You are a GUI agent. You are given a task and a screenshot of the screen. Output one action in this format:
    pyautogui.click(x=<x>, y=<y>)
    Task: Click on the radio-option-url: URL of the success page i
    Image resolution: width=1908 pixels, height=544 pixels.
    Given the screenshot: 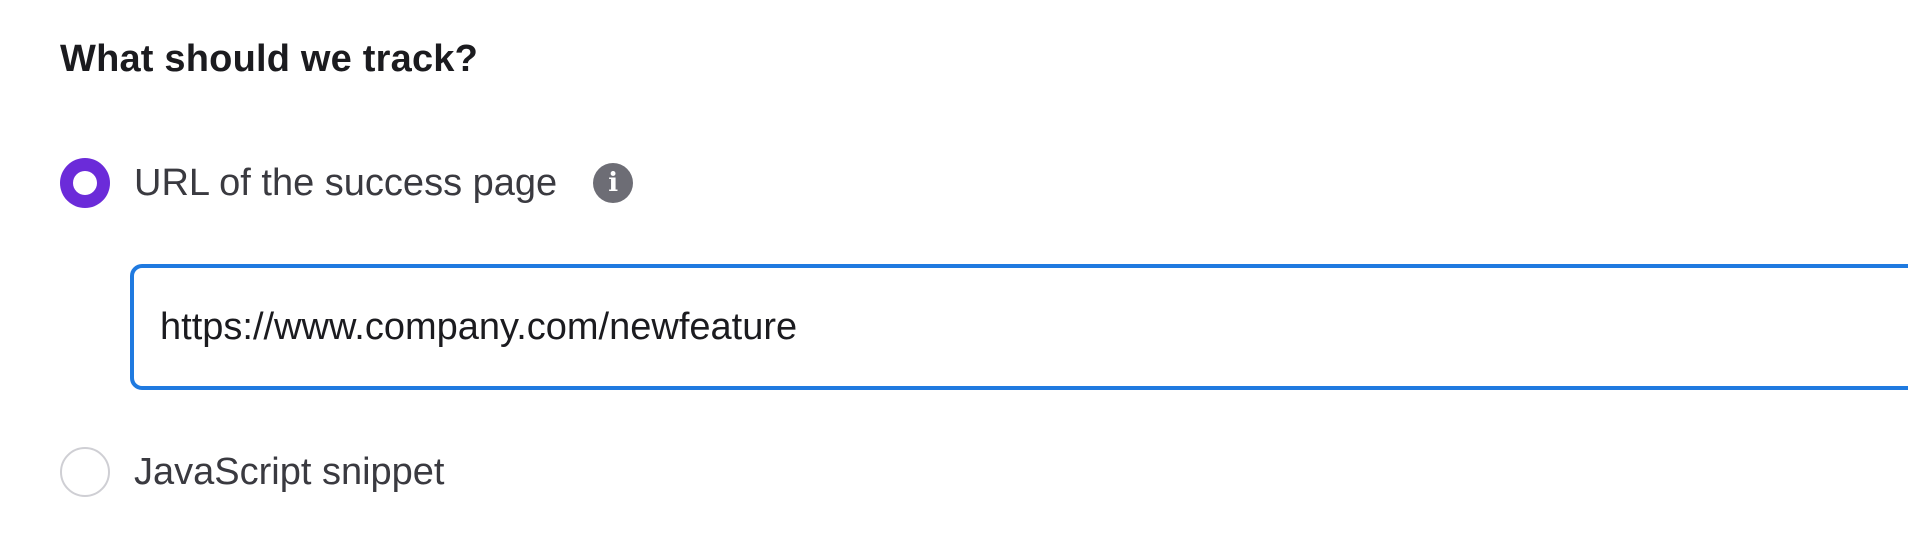 What is the action you would take?
    pyautogui.click(x=347, y=183)
    